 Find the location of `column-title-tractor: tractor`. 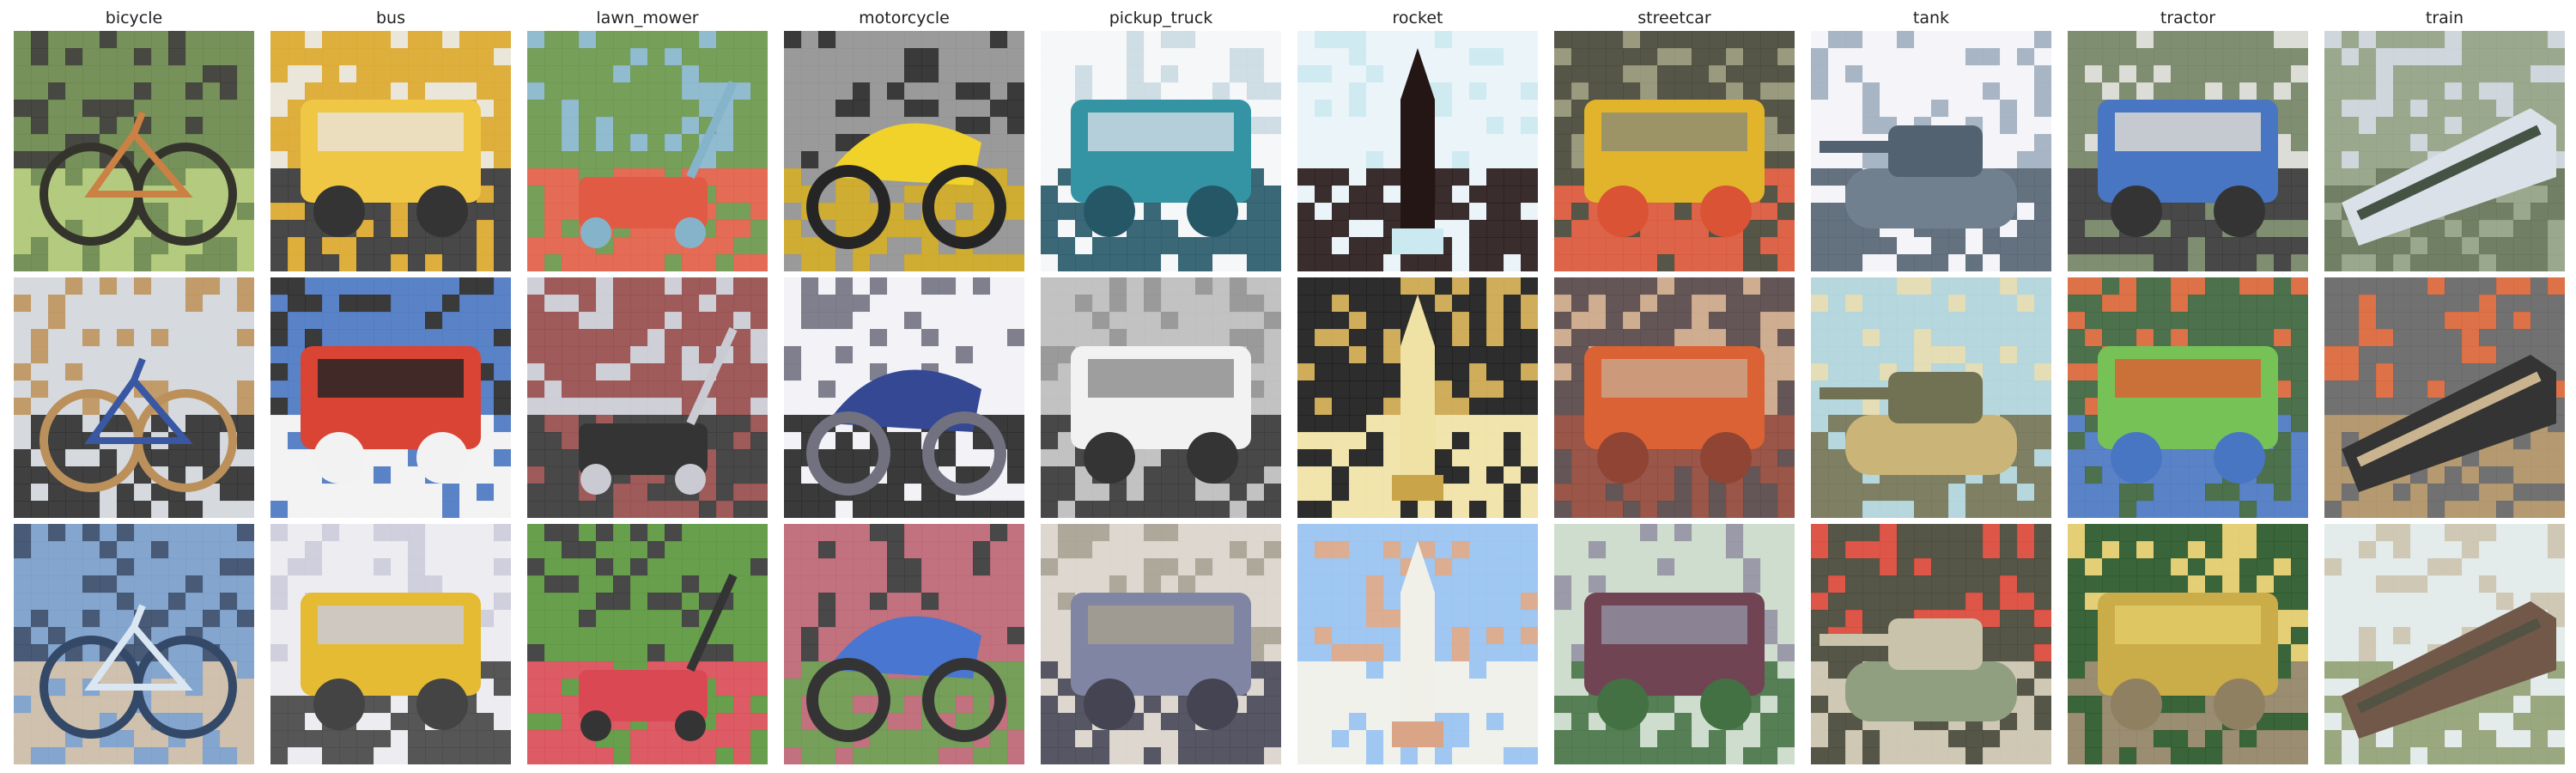

column-title-tractor: tractor is located at coordinates (2188, 18).